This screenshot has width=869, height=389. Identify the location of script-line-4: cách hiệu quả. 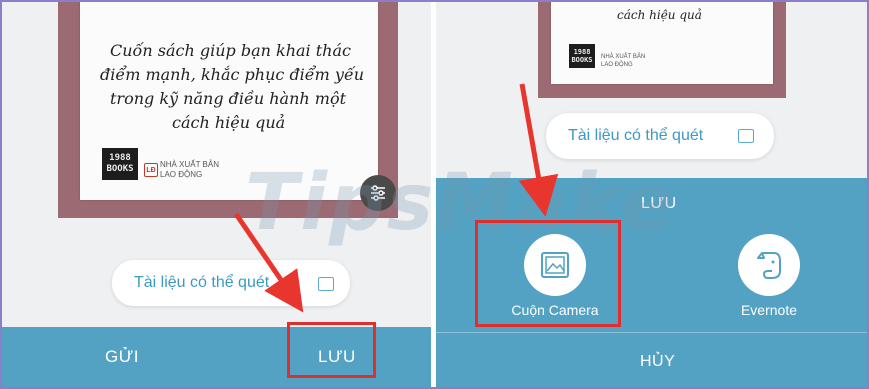
(229, 122).